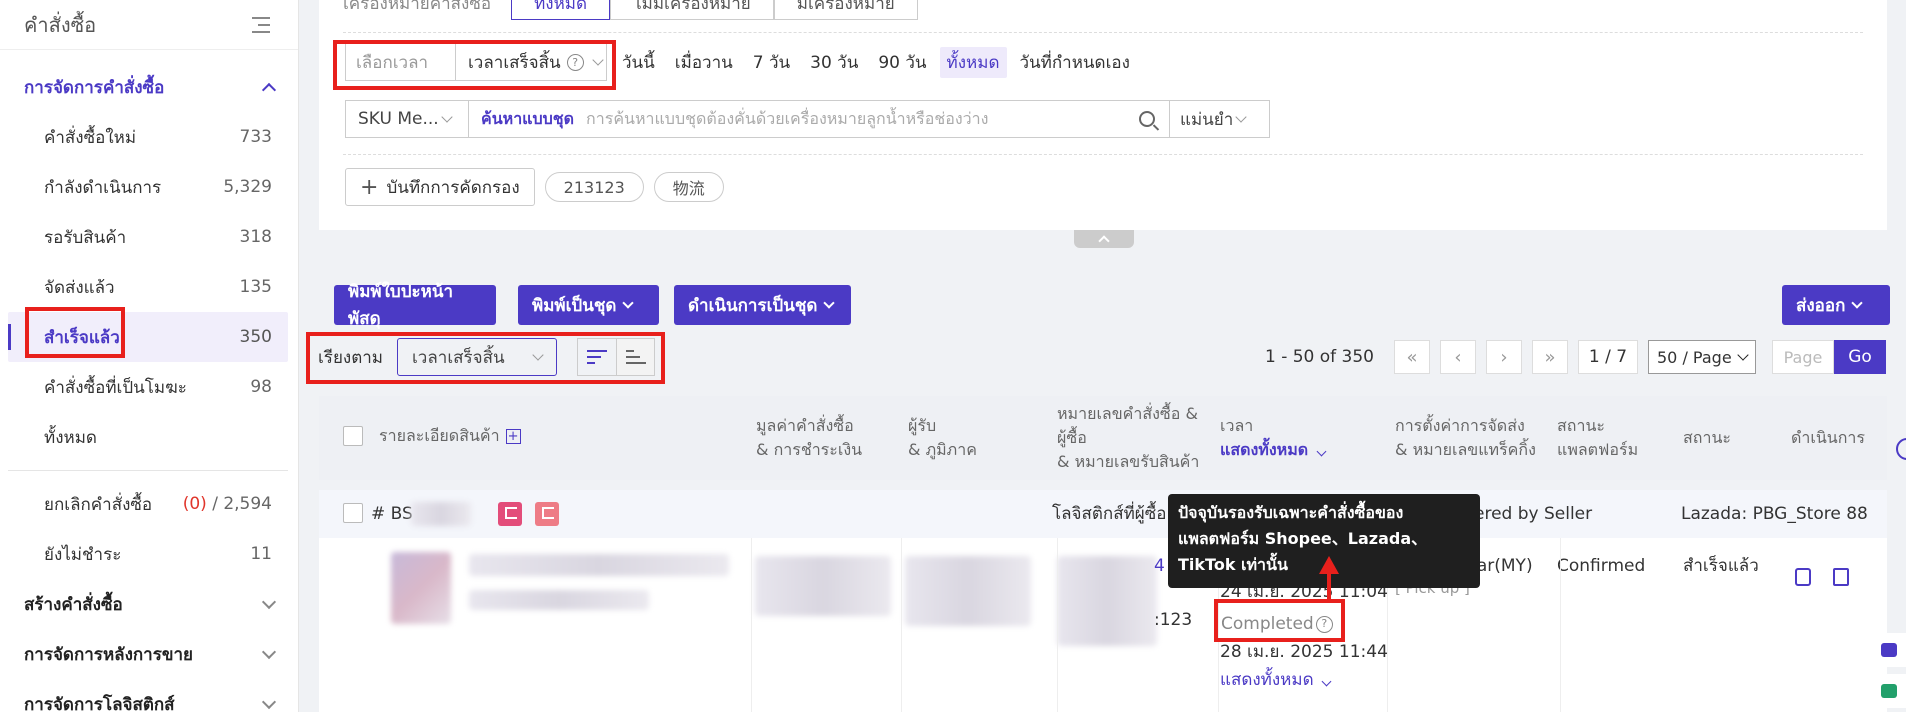 The image size is (1906, 712). I want to click on print-icon, so click(1803, 577).